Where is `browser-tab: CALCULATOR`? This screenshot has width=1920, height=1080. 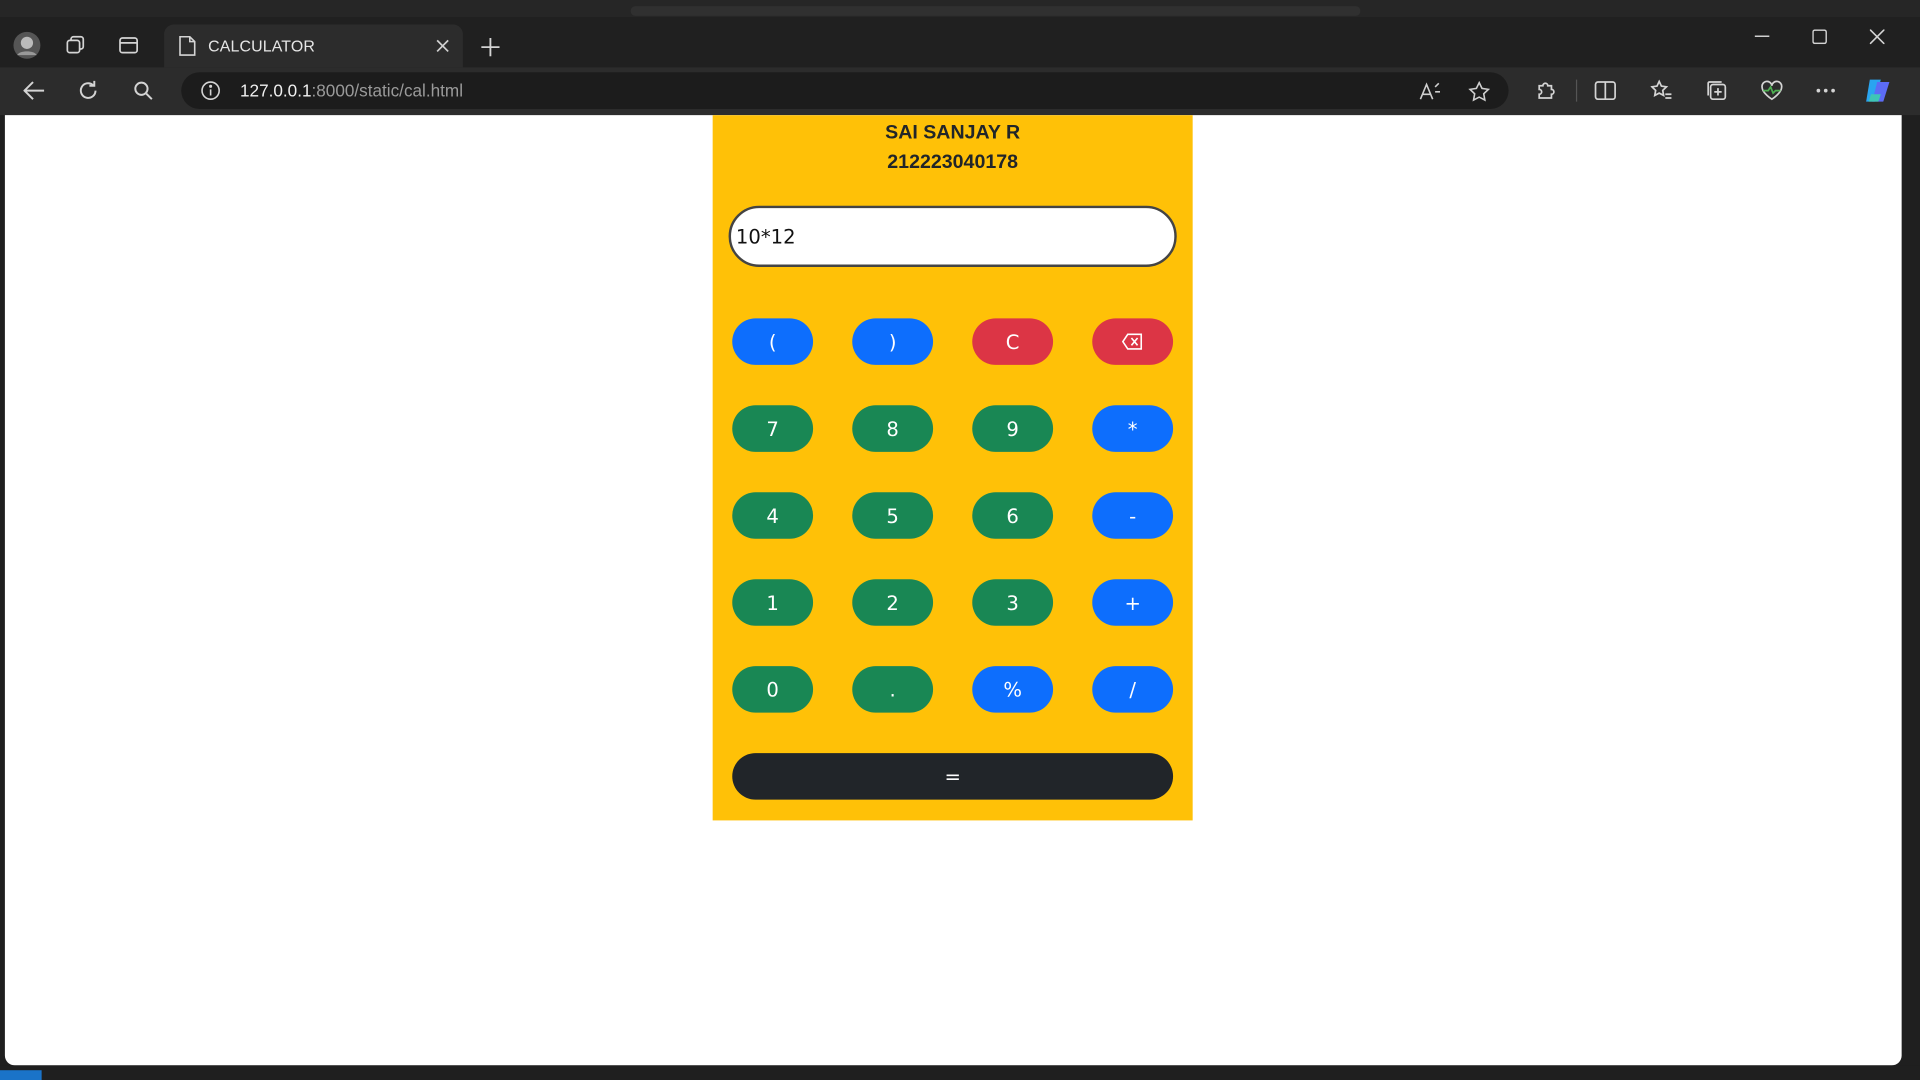
browser-tab: CALCULATOR is located at coordinates (313, 46).